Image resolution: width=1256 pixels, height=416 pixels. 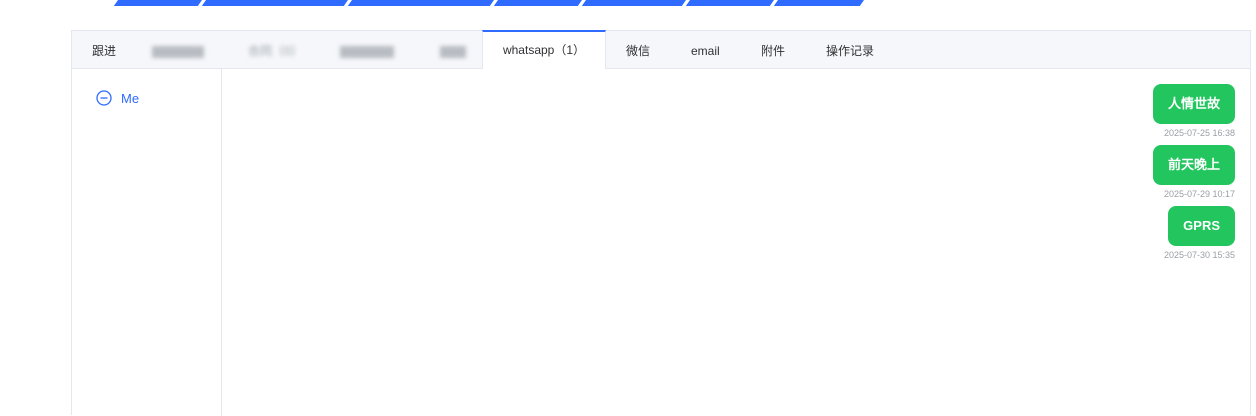 I want to click on tab-whatsapp: whatsapp（1）, so click(x=544, y=49).